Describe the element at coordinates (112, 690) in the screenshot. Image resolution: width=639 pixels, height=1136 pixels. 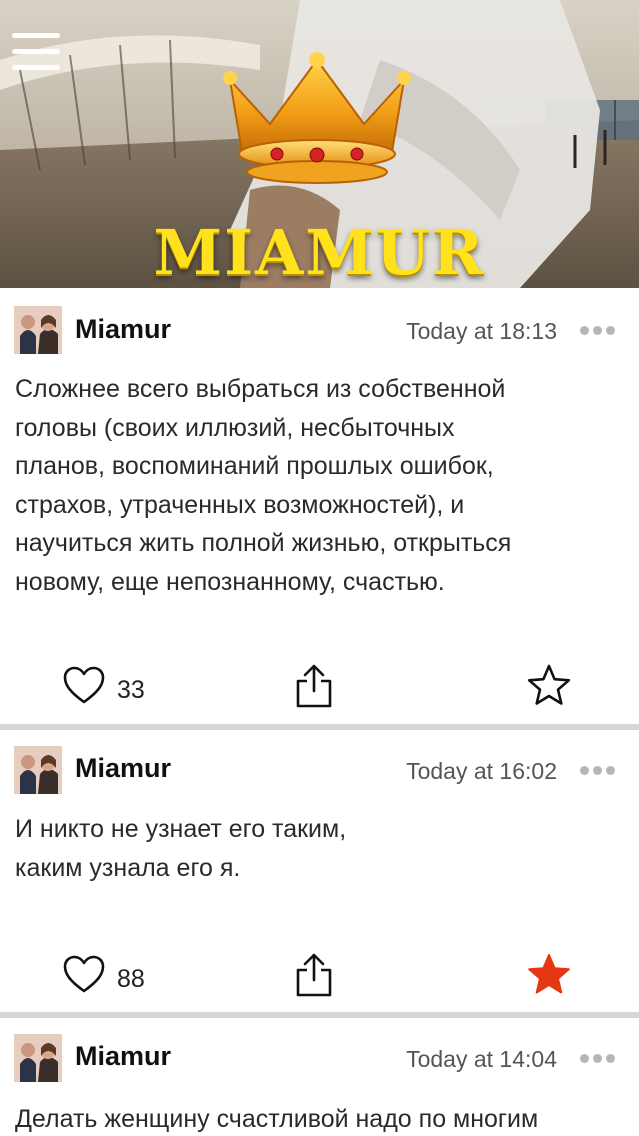
I see `like-button: 33` at that location.